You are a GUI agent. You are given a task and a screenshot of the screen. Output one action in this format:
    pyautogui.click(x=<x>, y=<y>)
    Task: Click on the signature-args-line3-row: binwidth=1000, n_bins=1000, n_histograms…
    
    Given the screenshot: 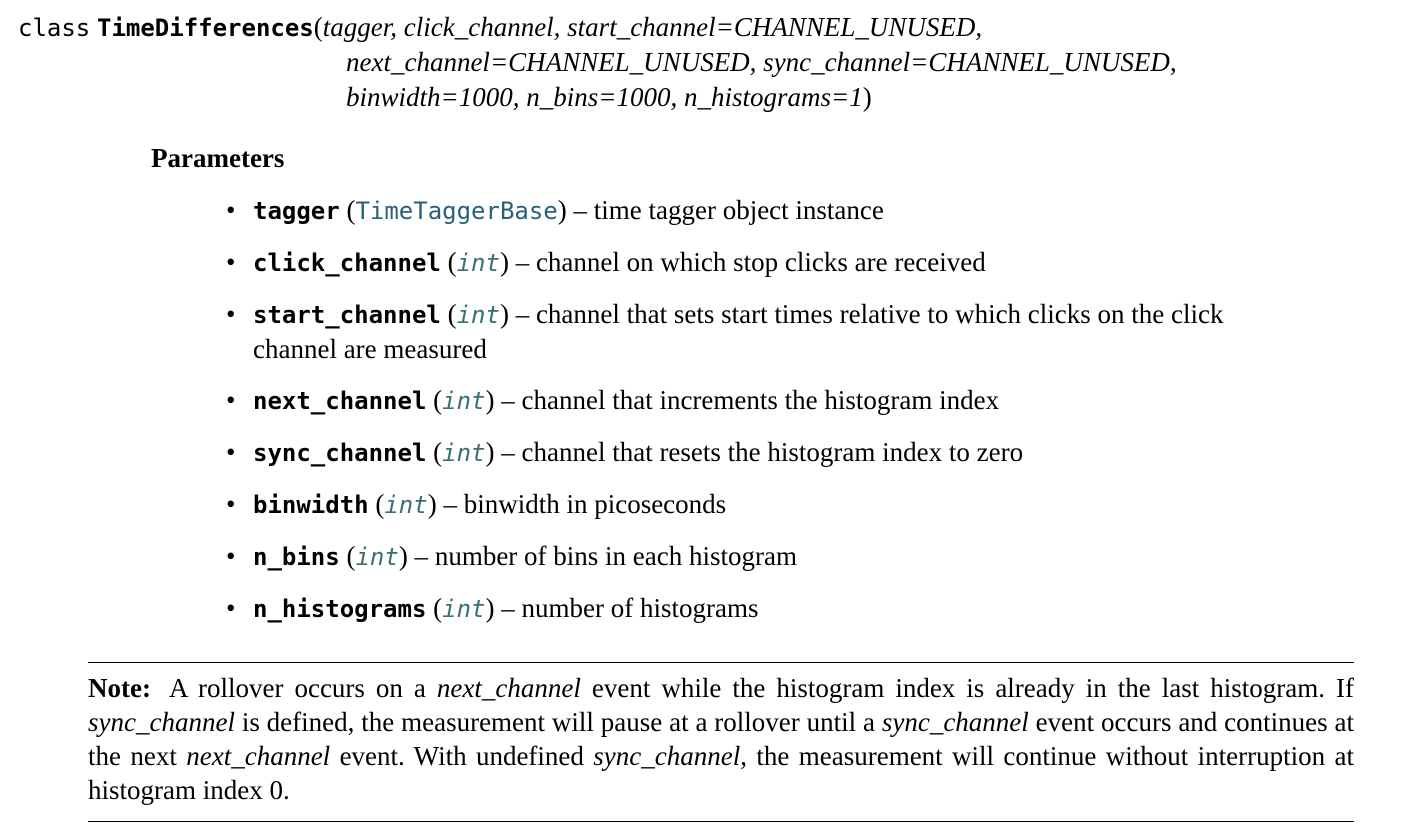 What is the action you would take?
    pyautogui.click(x=609, y=97)
    